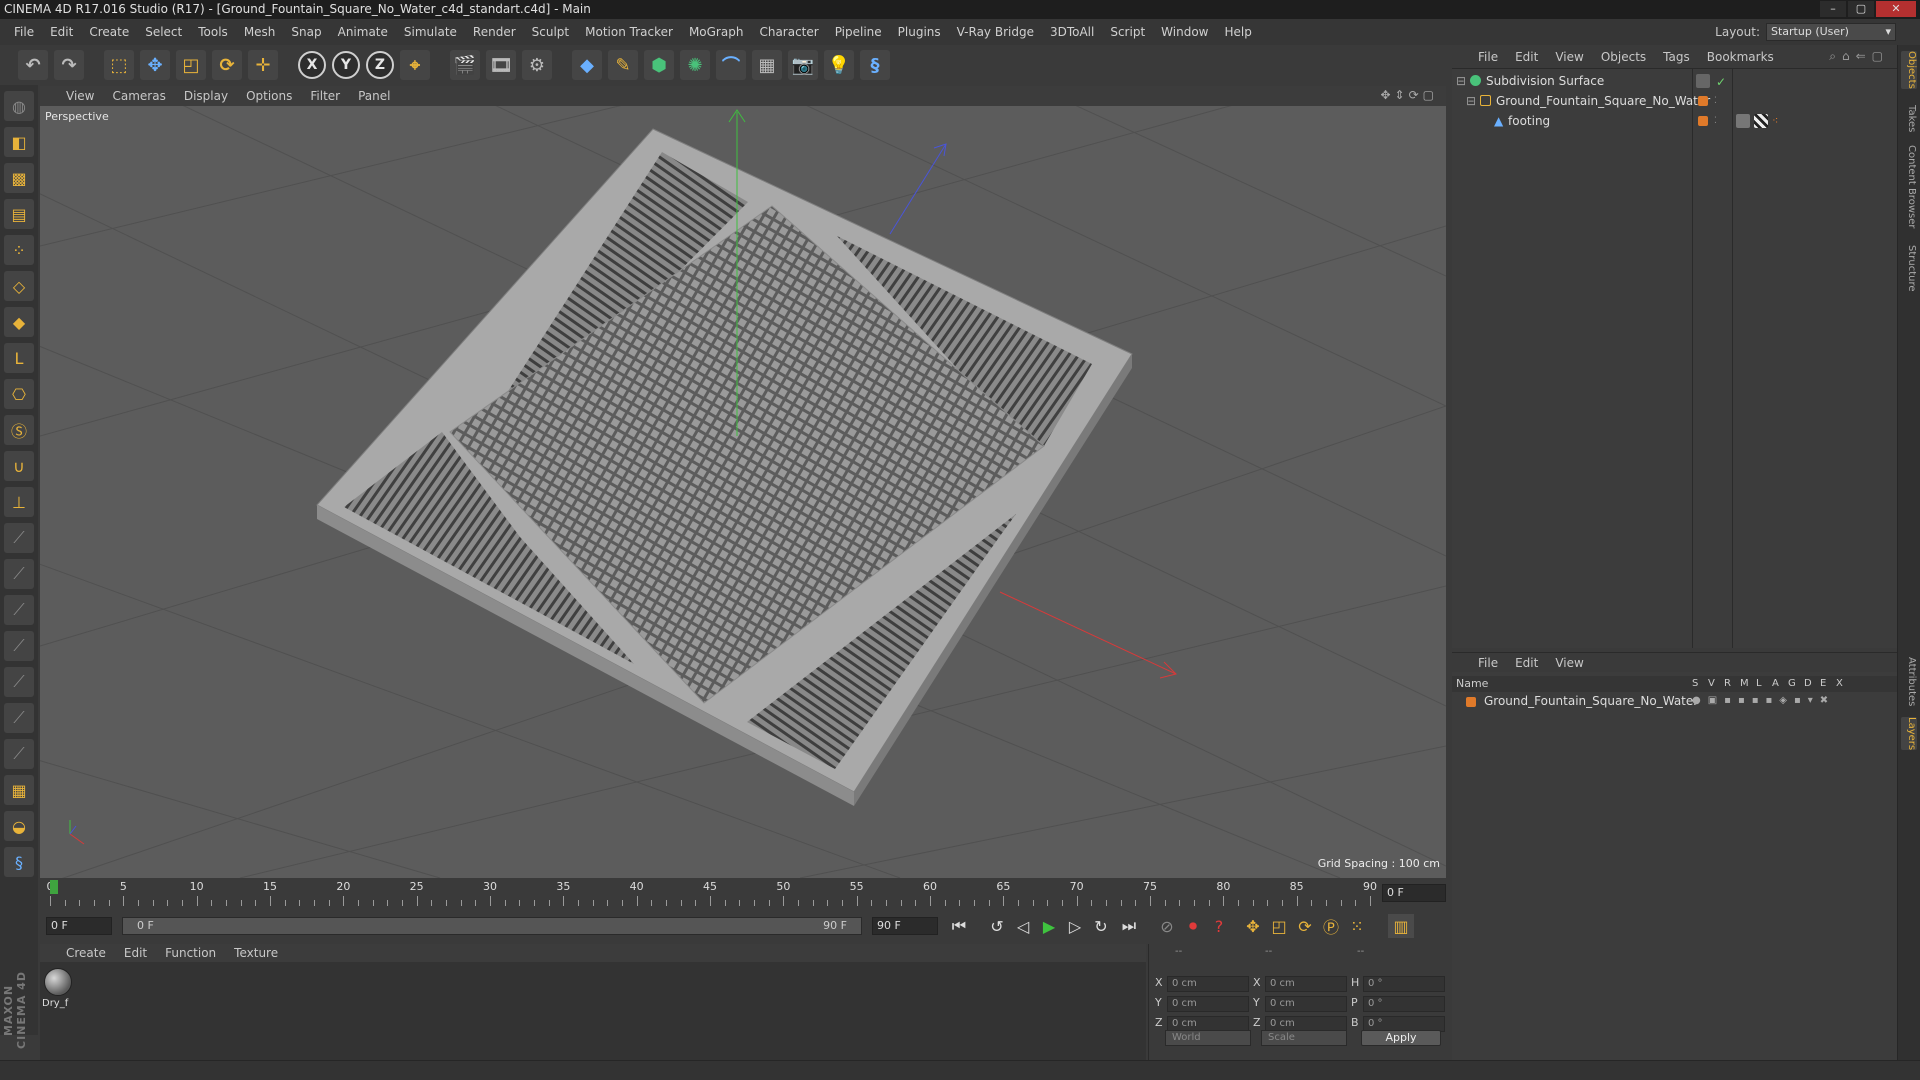  I want to click on timeline-ticks: 051015202530354045505560657075808590, so click(712, 893).